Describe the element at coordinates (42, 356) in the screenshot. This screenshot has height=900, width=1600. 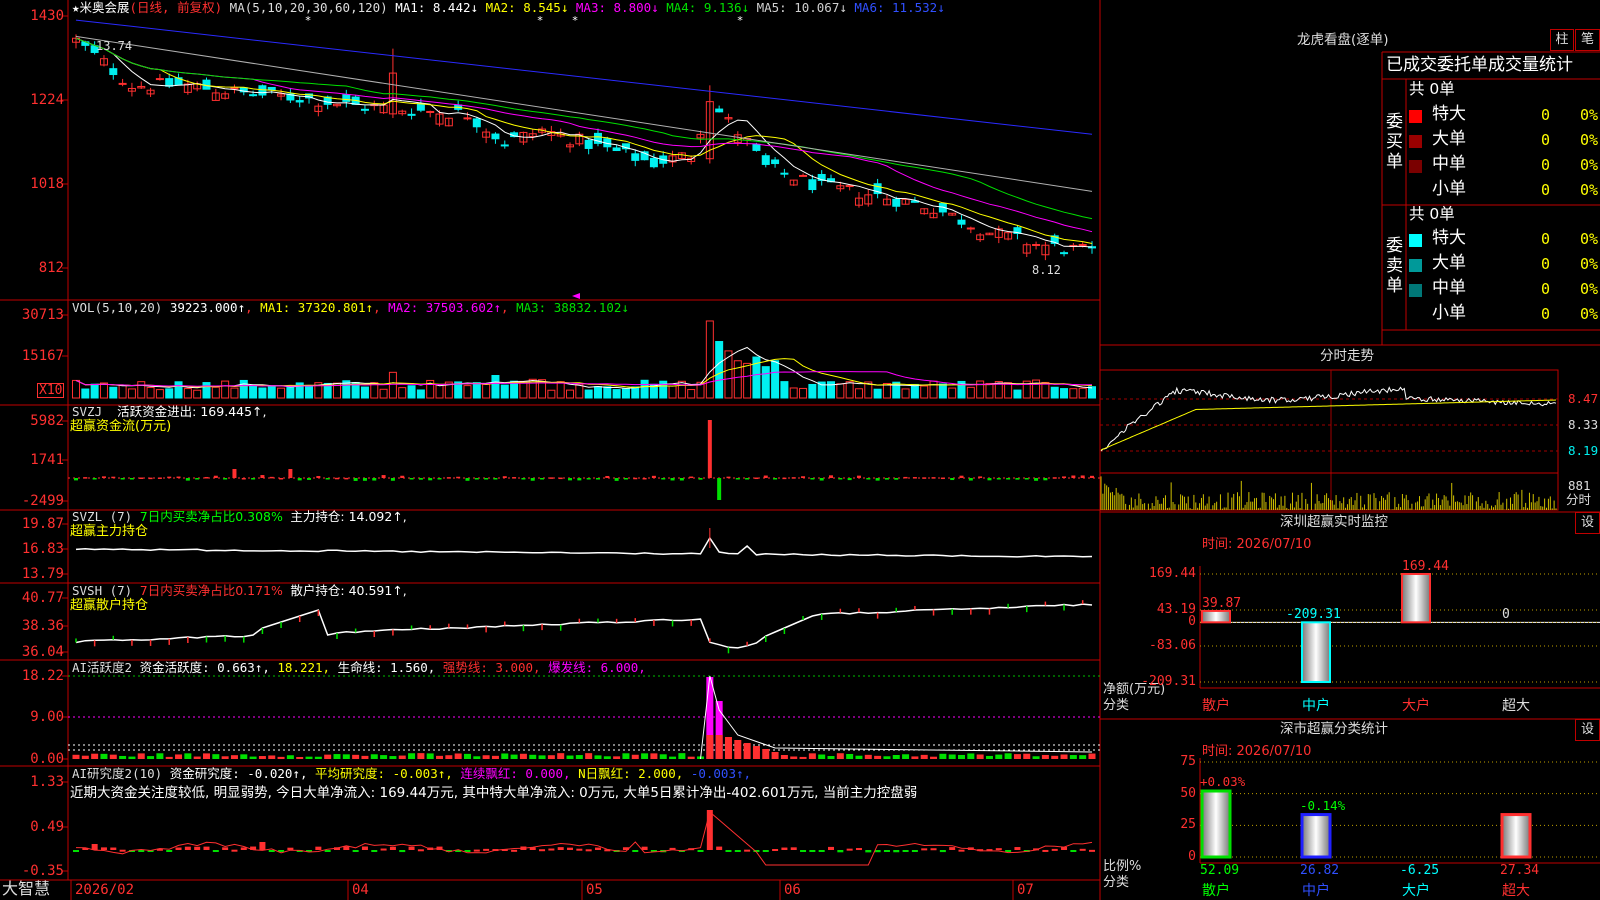
I see `y-tick-label: 15167` at that location.